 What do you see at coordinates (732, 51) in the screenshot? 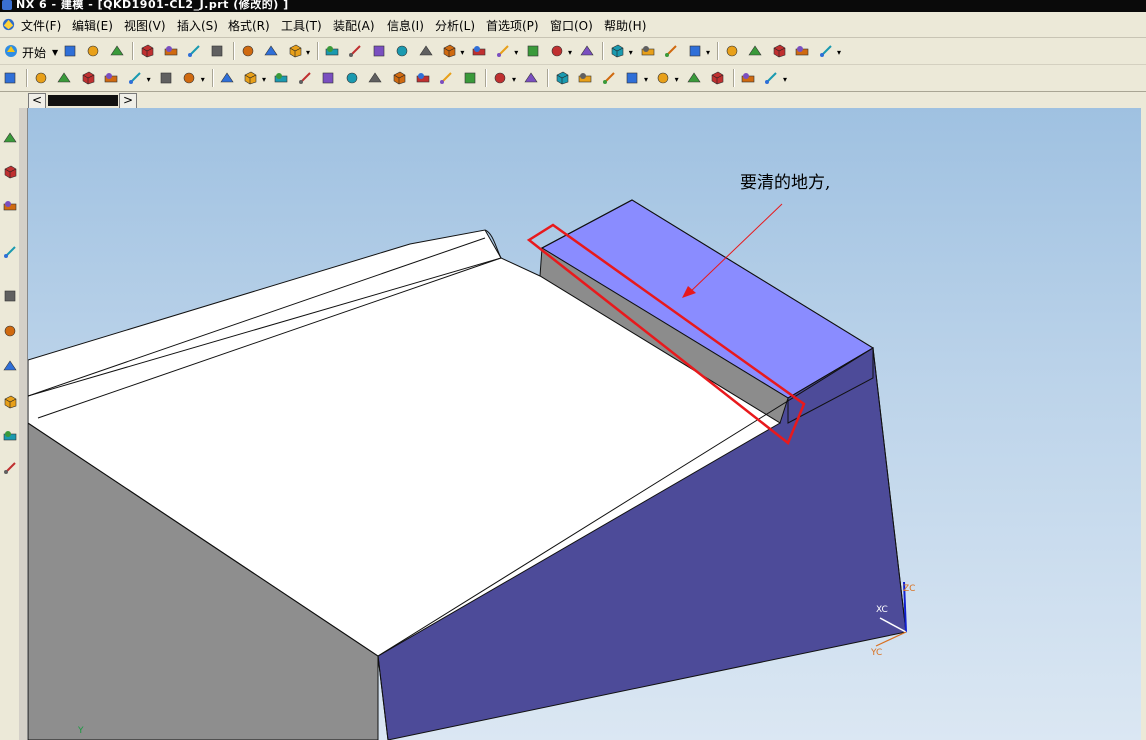
I see `select-icon` at bounding box center [732, 51].